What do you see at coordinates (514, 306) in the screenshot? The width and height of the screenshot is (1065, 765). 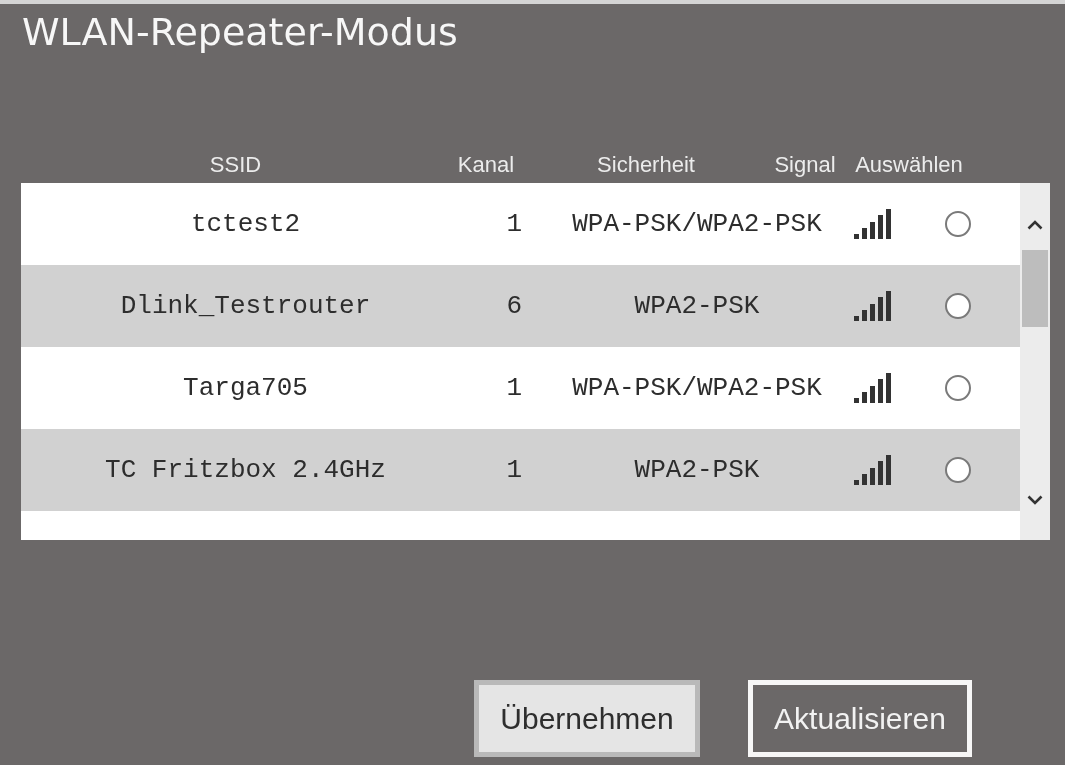 I see `channel-number: 6` at bounding box center [514, 306].